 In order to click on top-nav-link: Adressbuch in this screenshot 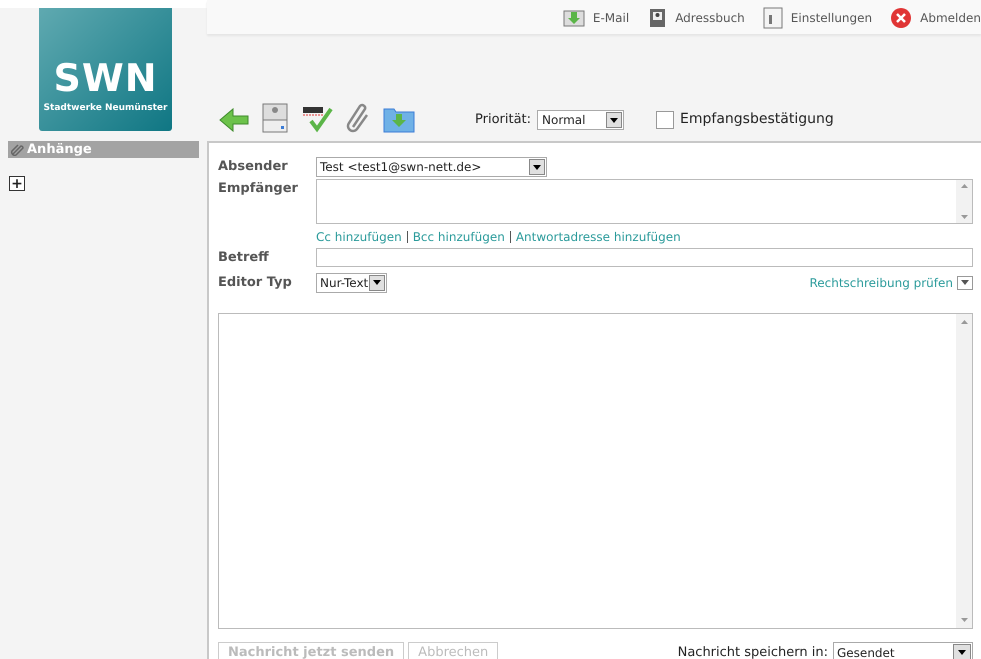, I will do `click(696, 18)`.